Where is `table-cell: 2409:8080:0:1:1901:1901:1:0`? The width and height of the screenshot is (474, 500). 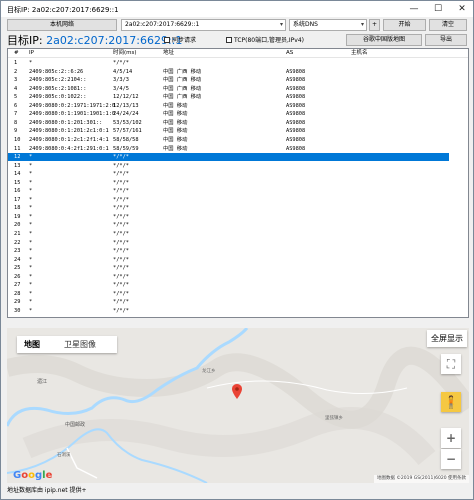 table-cell: 2409:8080:0:1:1901:1901:1:0 is located at coordinates (72, 114).